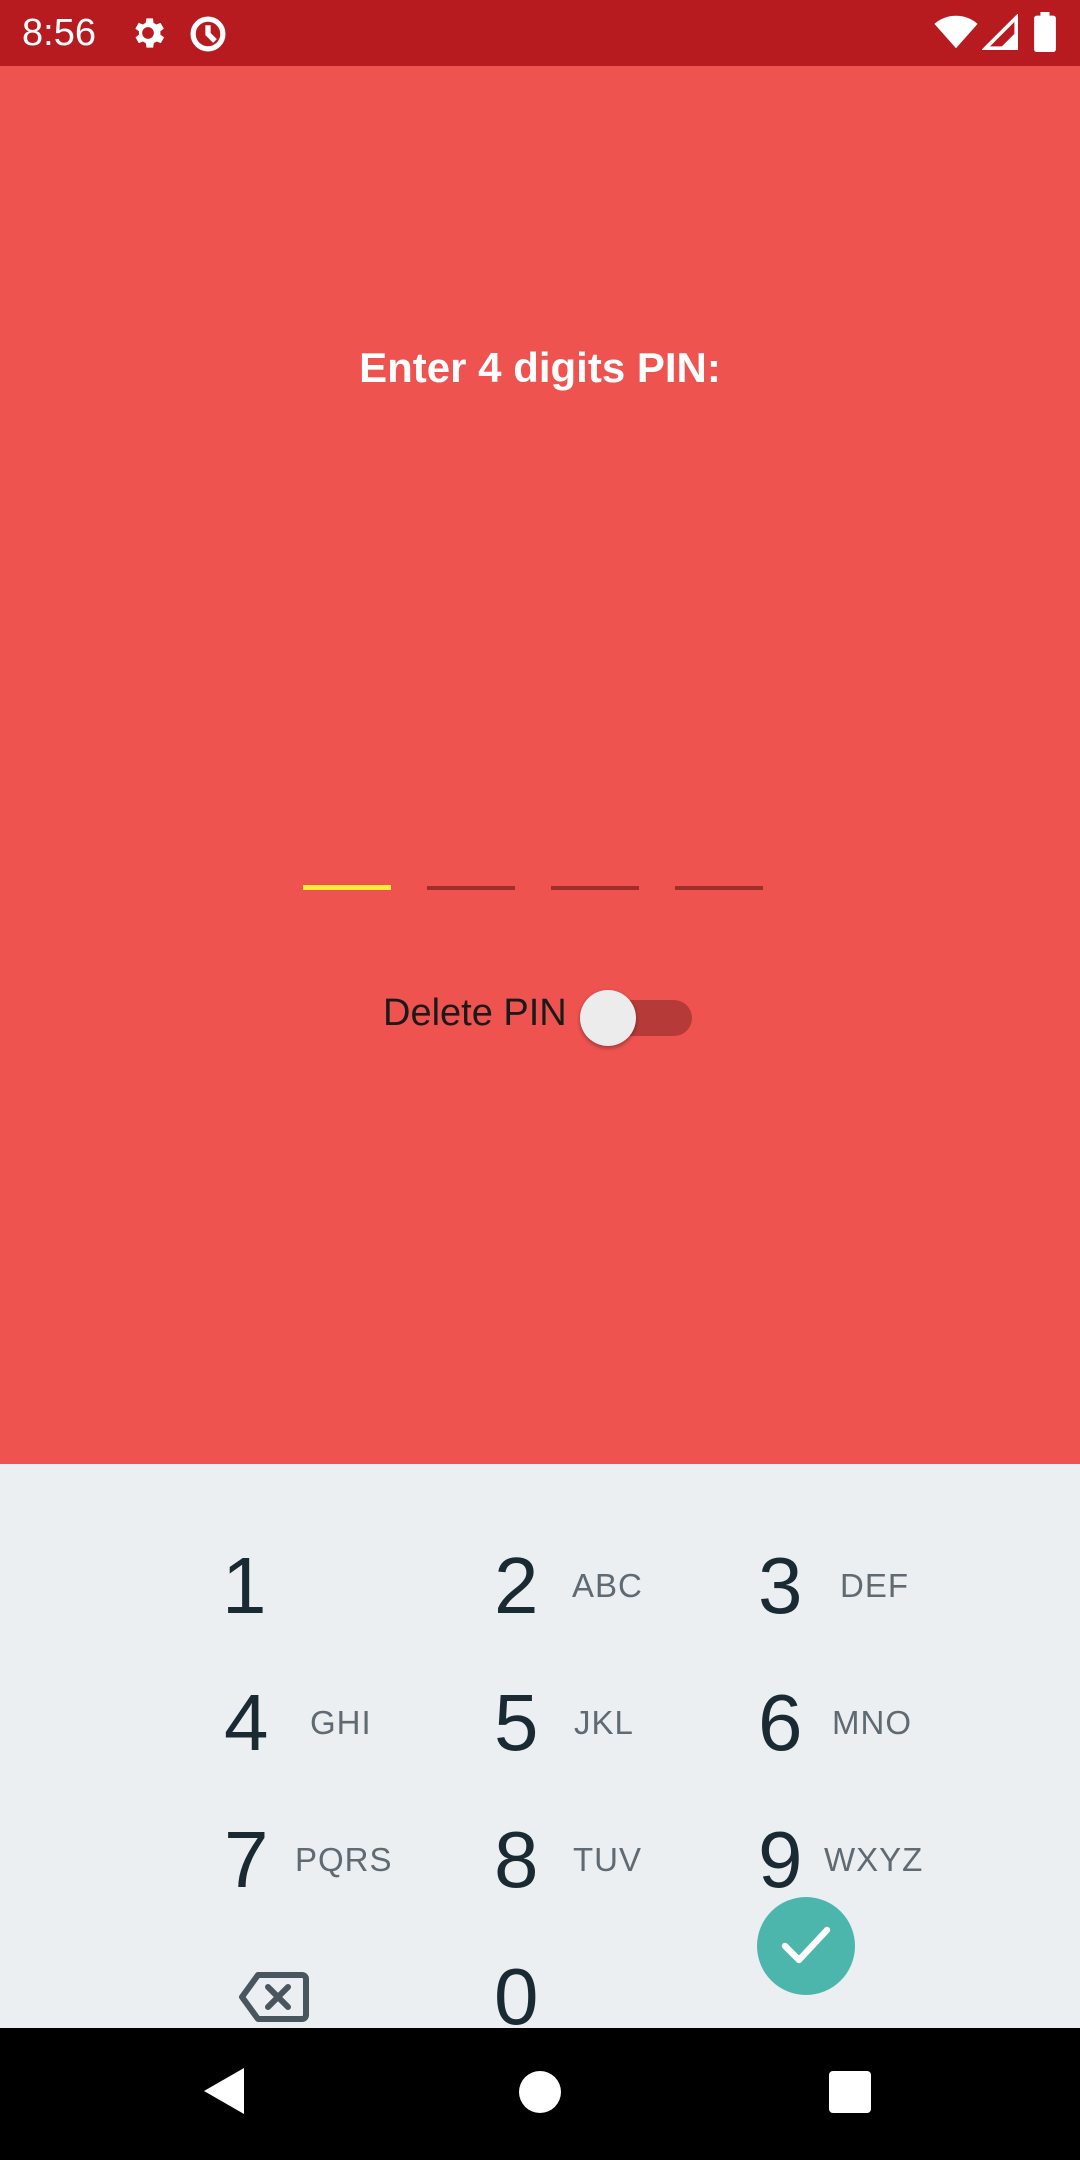 The image size is (1080, 2160). I want to click on delete-pin-switch-thumb, so click(608, 1018).